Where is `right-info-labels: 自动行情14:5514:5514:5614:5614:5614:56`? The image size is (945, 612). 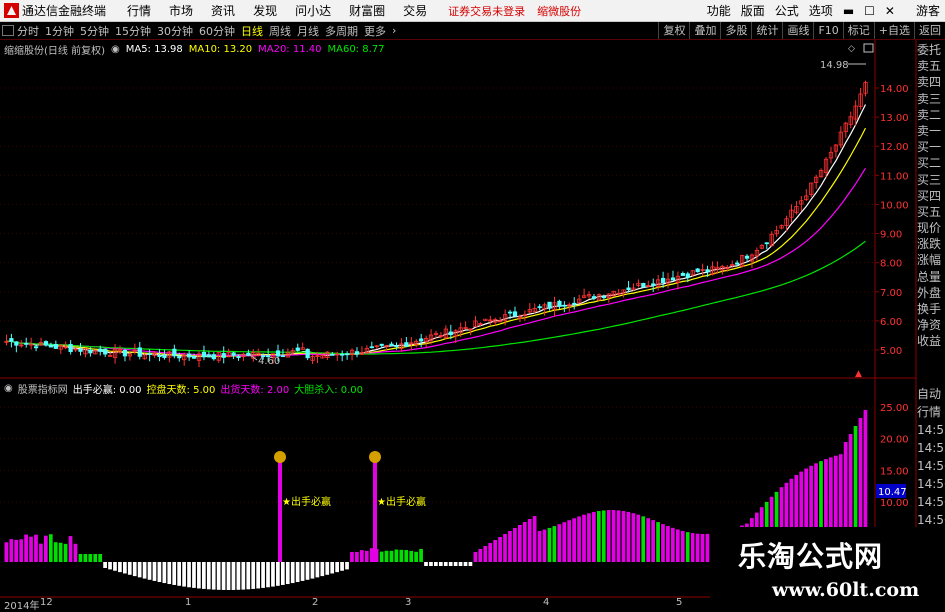
right-info-labels: 自动行情14:5514:5514:5614:5614:5614:56 is located at coordinates (931, 457).